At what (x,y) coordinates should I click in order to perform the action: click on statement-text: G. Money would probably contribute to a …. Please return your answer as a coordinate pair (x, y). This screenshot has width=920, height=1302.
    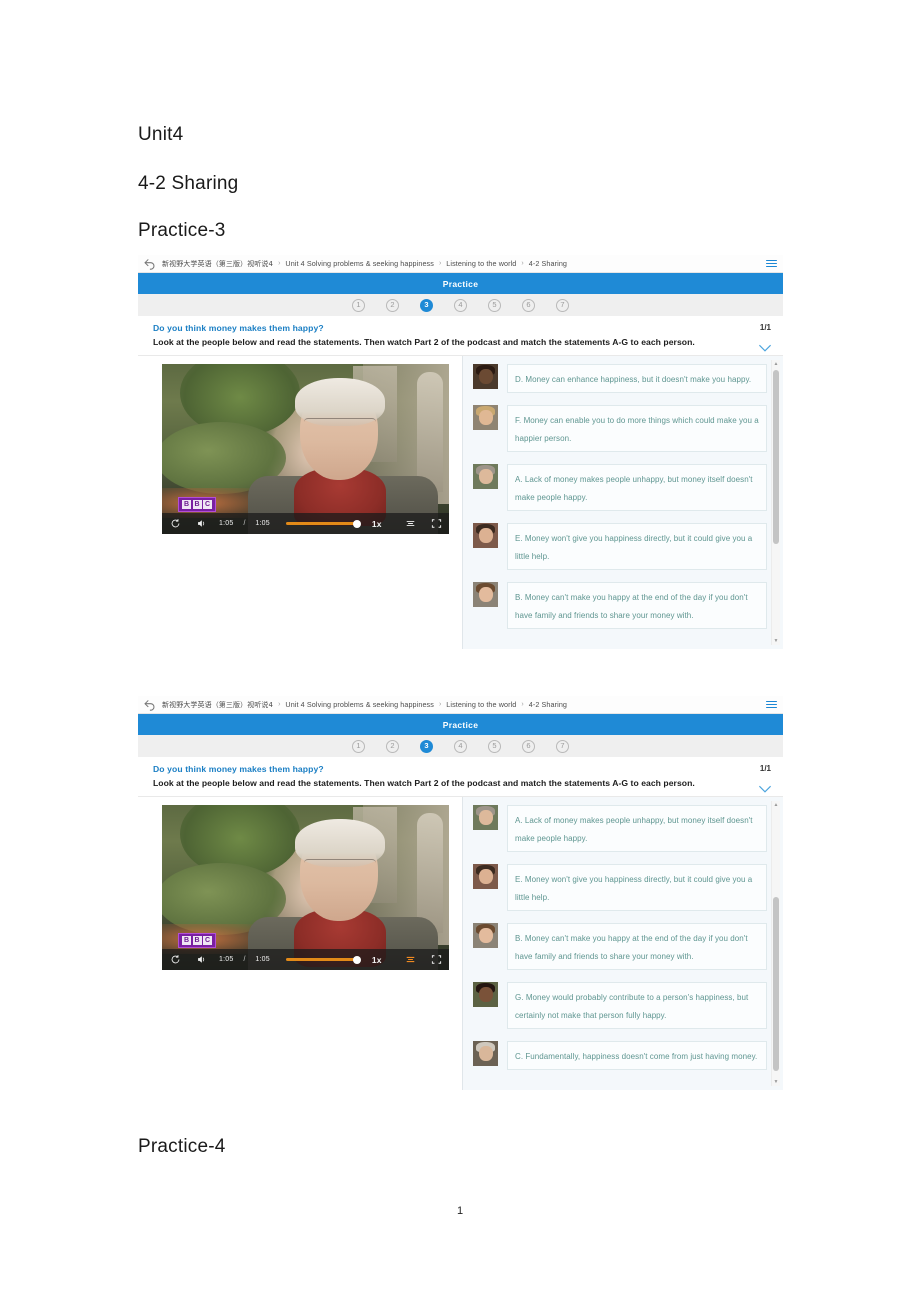
    Looking at the image, I should click on (632, 1006).